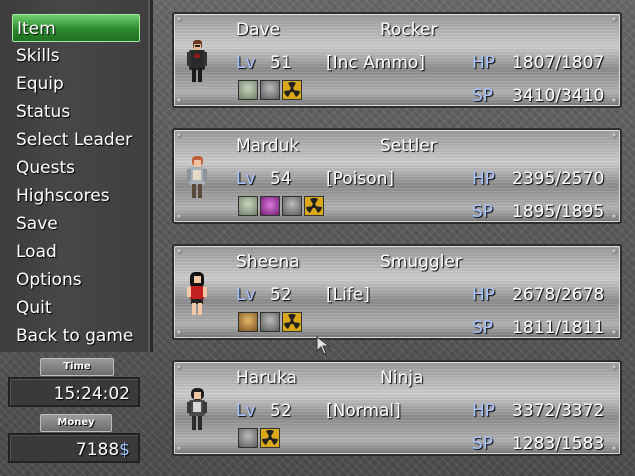 This screenshot has width=635, height=476. What do you see at coordinates (74, 392) in the screenshot?
I see `time-elapsed-value: 15:24:02` at bounding box center [74, 392].